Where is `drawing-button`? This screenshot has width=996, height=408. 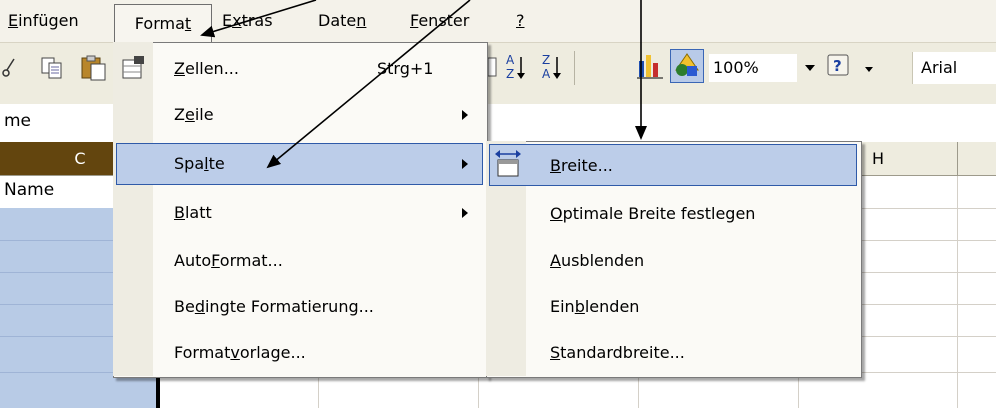 drawing-button is located at coordinates (687, 66).